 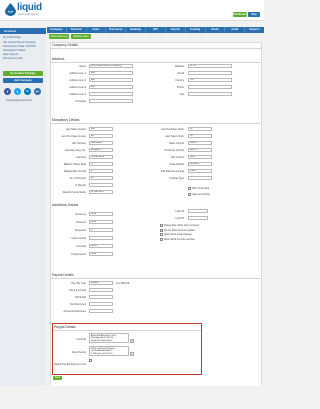 What do you see at coordinates (7, 91) in the screenshot?
I see `facebook-icon: f` at bounding box center [7, 91].